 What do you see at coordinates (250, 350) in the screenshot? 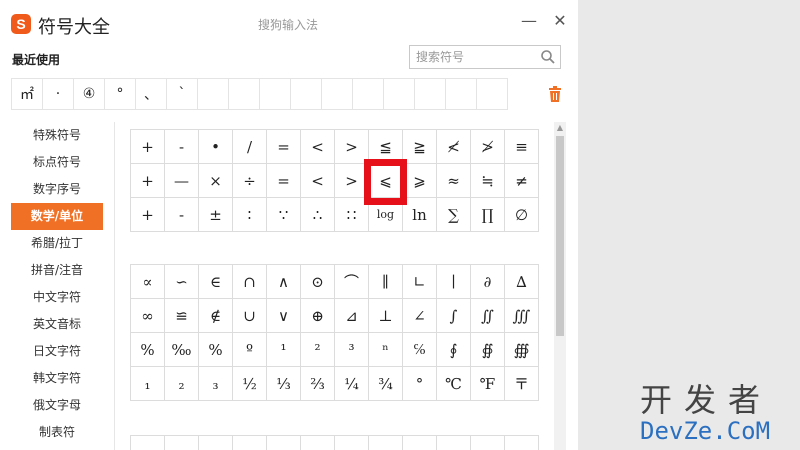
I see `symbol-cell: º` at bounding box center [250, 350].